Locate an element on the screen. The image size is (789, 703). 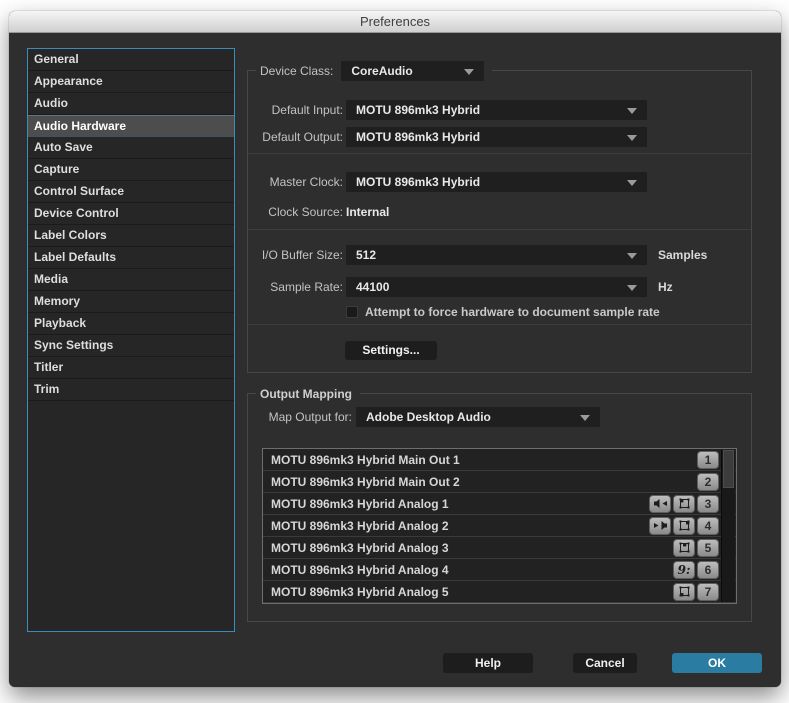
sidebar-item-control-surface: Control Surface is located at coordinates (131, 192).